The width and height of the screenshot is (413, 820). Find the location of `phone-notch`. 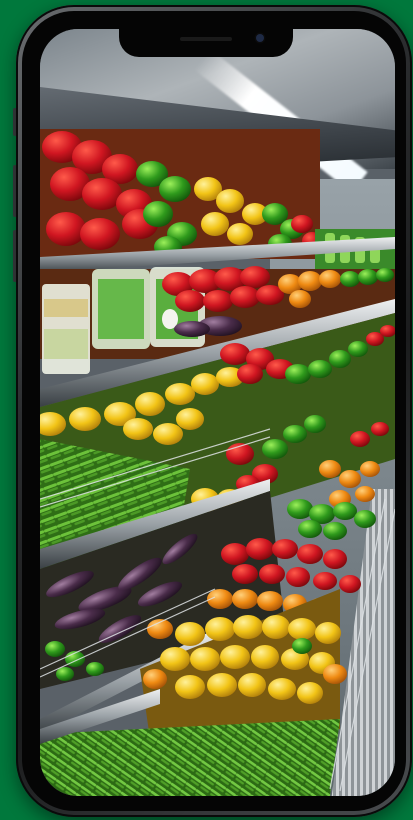

phone-notch is located at coordinates (206, 43).